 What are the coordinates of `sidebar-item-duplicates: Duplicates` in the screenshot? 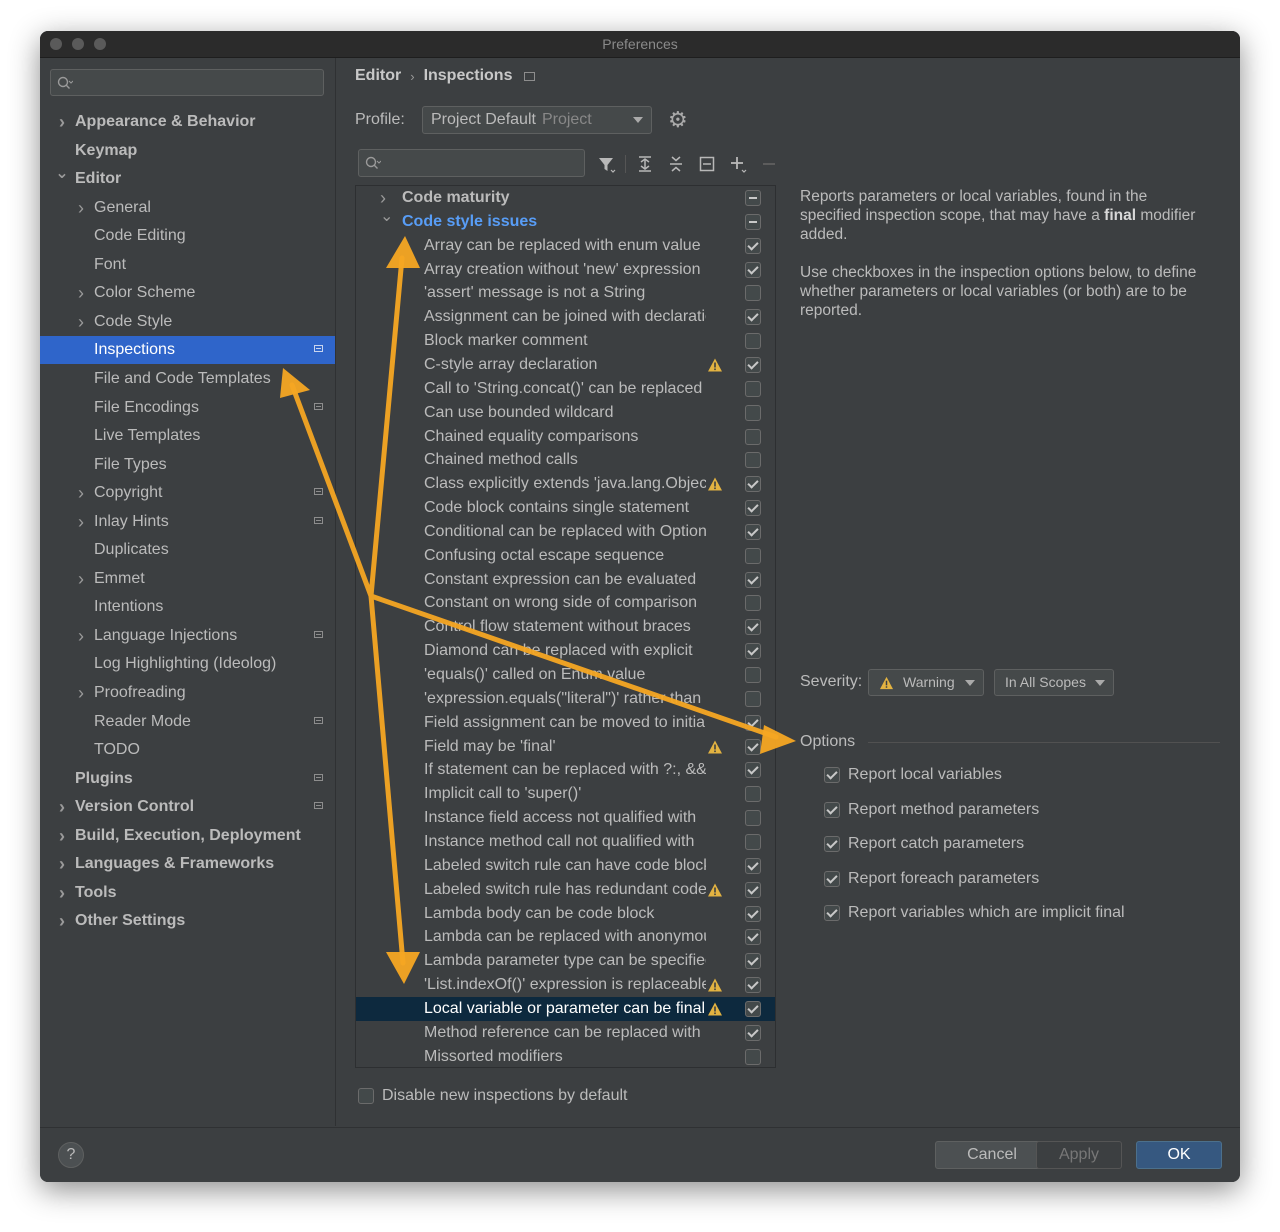 It's located at (187, 550).